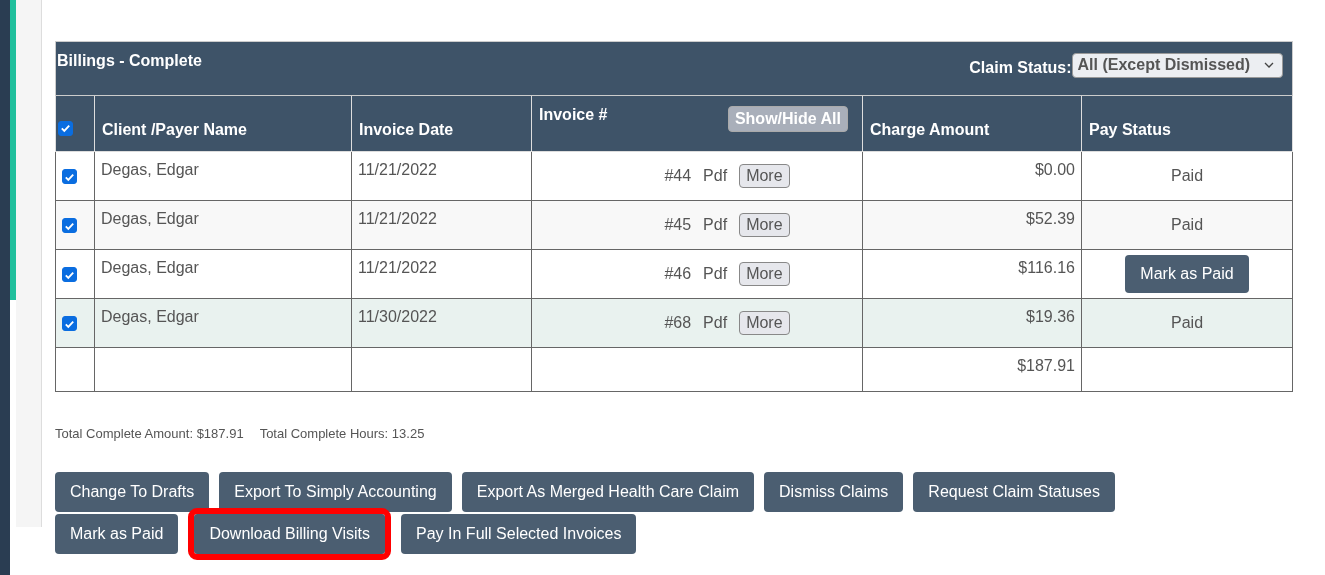  I want to click on column-header: Client /Payer Name, so click(174, 129).